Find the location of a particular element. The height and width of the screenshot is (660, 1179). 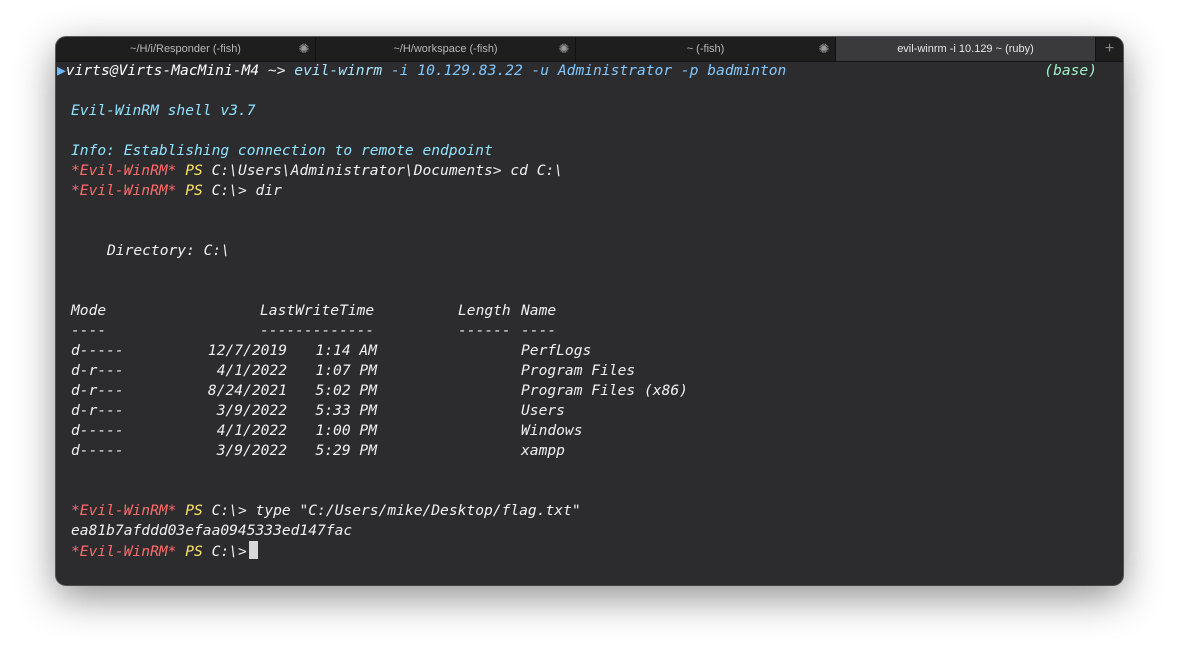

tab-label: ~/H/i/Responder (-fish) is located at coordinates (185, 49).